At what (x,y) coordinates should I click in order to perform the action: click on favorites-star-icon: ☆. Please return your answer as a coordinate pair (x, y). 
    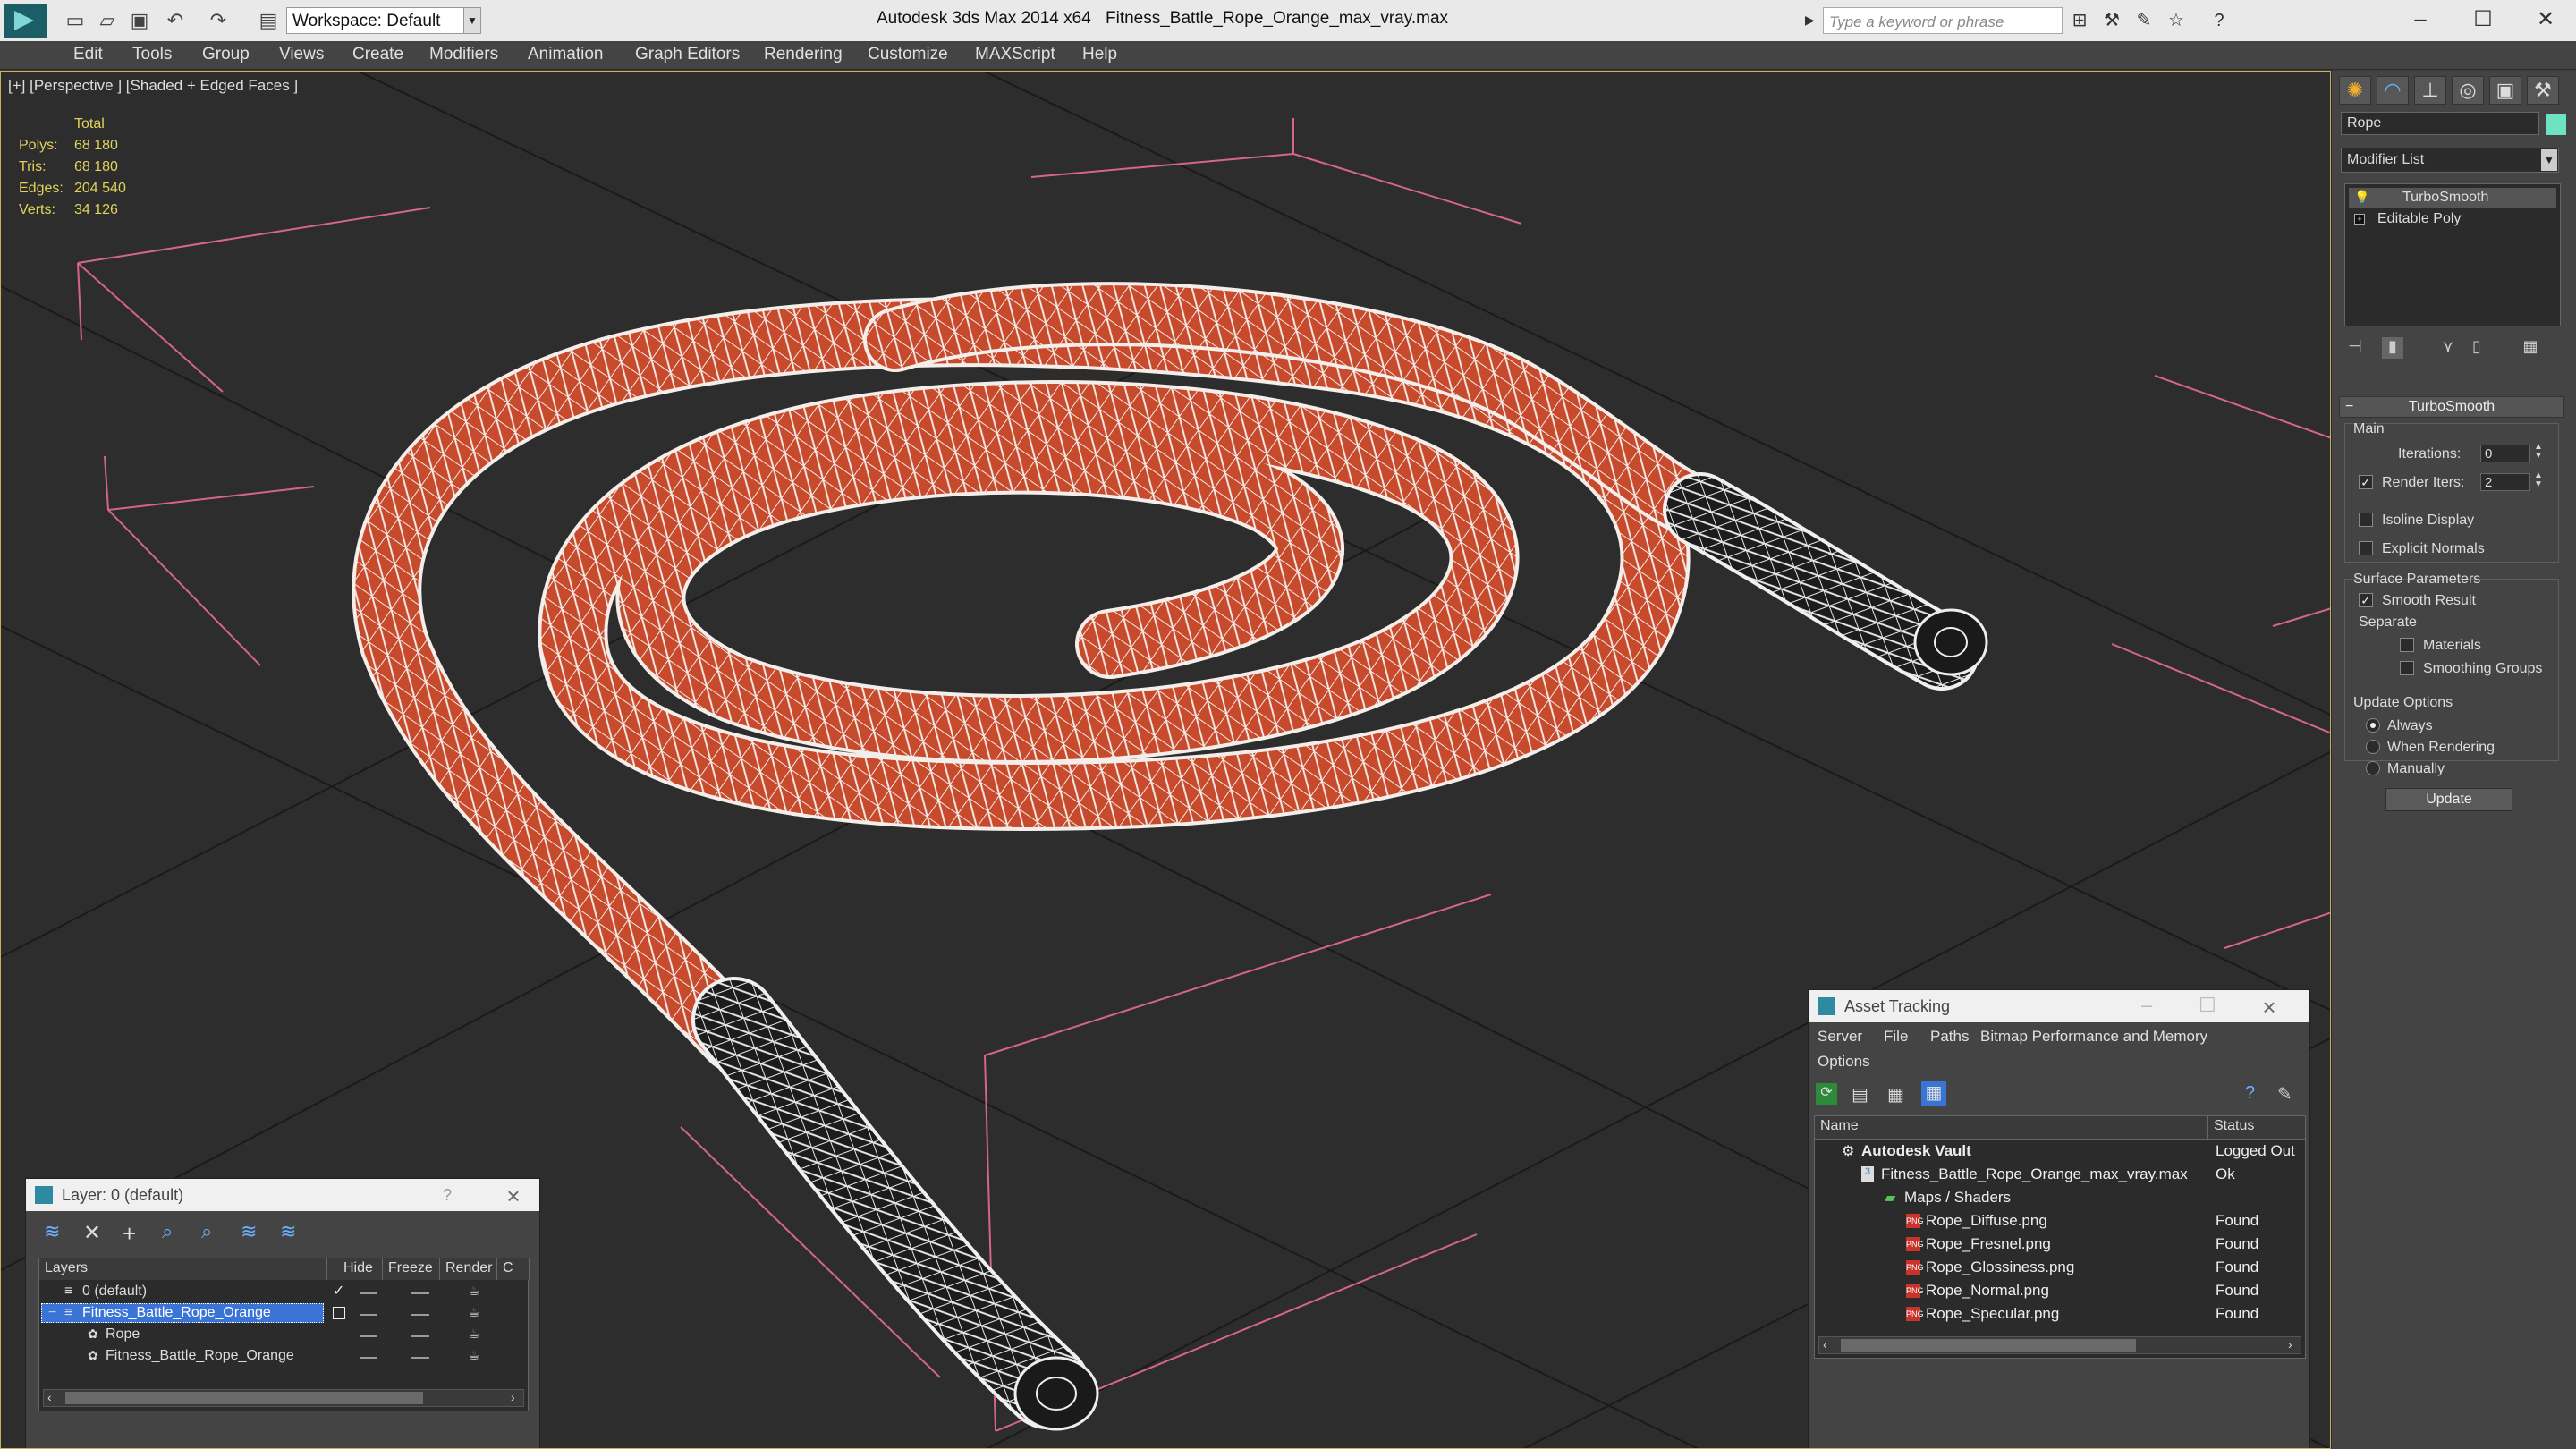
    Looking at the image, I should click on (2176, 20).